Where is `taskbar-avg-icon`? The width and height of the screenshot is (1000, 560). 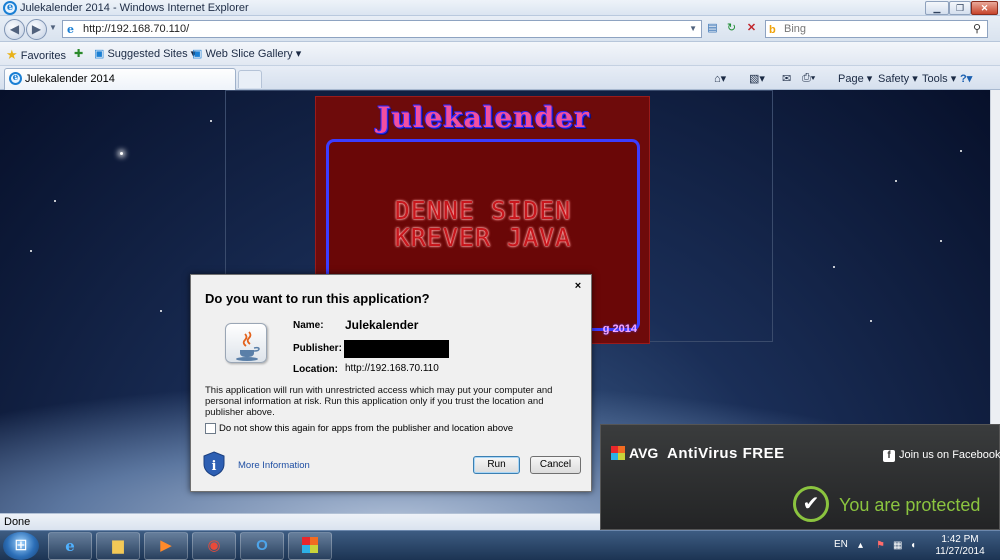 taskbar-avg-icon is located at coordinates (310, 546).